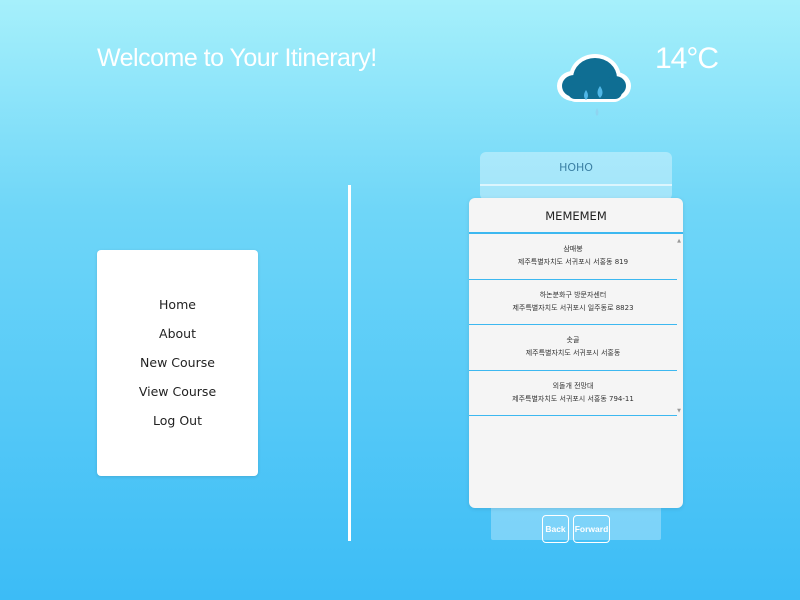 This screenshot has height=600, width=800. I want to click on place-address: 제주특별자치도 서귀포시 서홍동 819, so click(573, 262).